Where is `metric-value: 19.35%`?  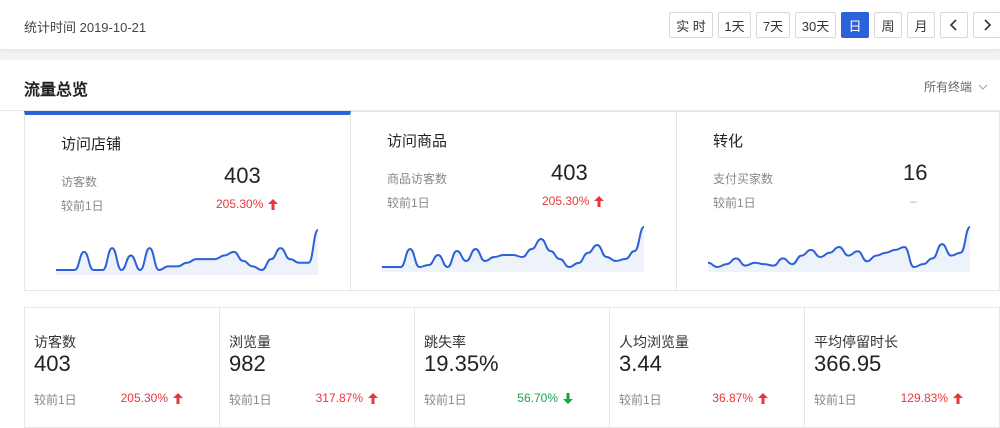
metric-value: 19.35% is located at coordinates (461, 363).